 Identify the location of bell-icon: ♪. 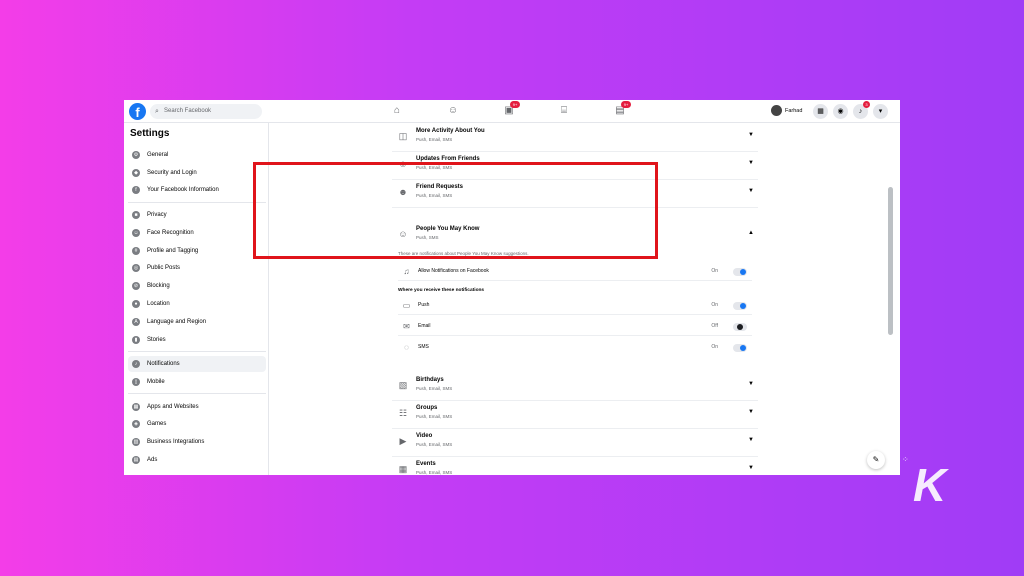
(136, 364).